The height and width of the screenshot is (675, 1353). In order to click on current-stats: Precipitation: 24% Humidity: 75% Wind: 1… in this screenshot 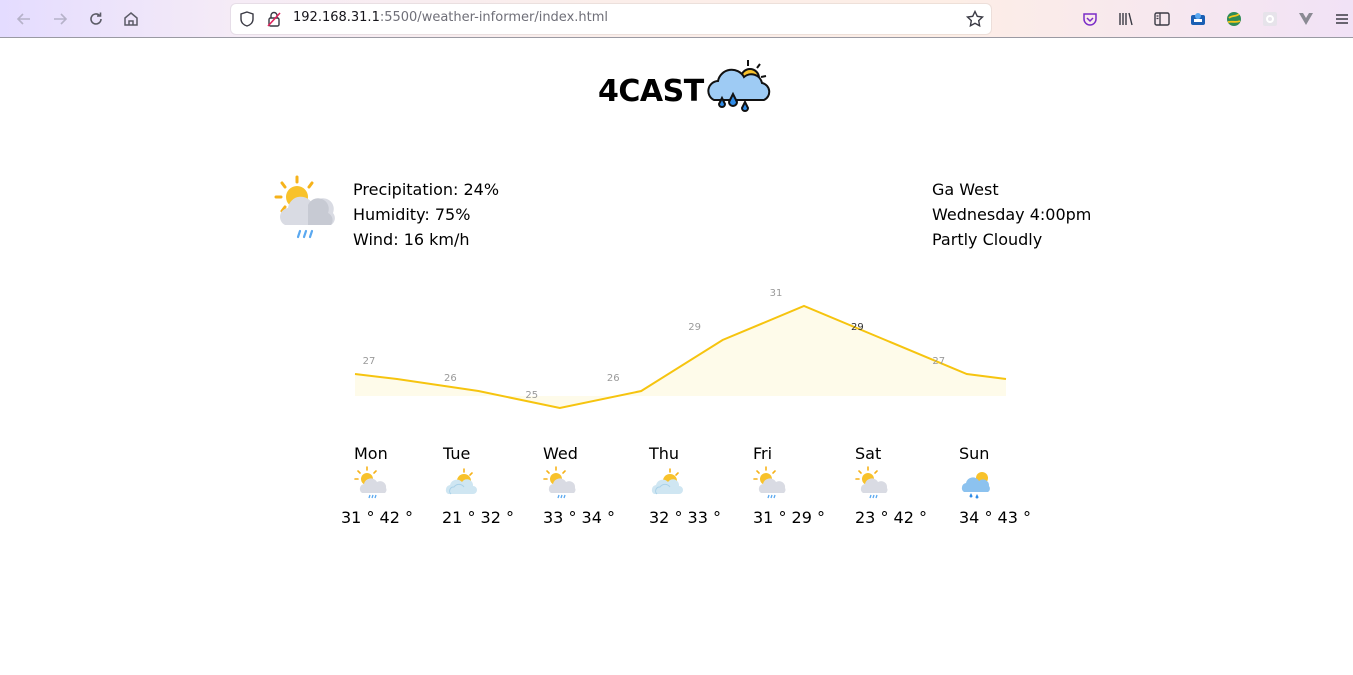, I will do `click(426, 214)`.